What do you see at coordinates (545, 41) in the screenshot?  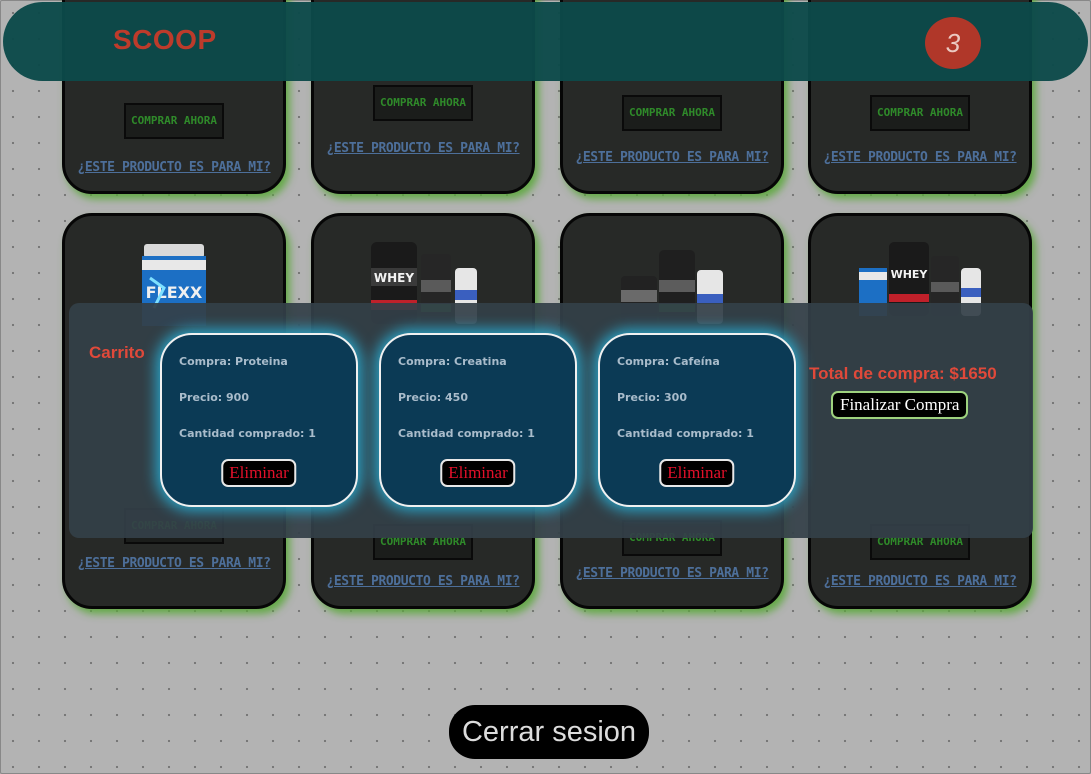 I see `top-header: SCOOP 3` at bounding box center [545, 41].